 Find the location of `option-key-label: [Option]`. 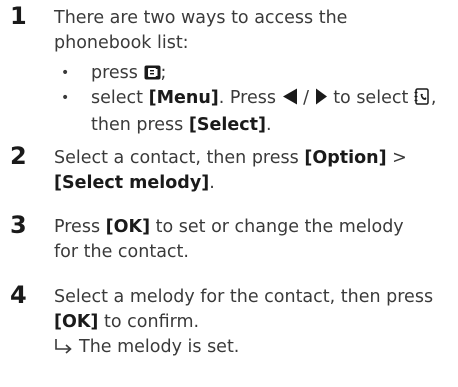

option-key-label: [Option] is located at coordinates (345, 158).